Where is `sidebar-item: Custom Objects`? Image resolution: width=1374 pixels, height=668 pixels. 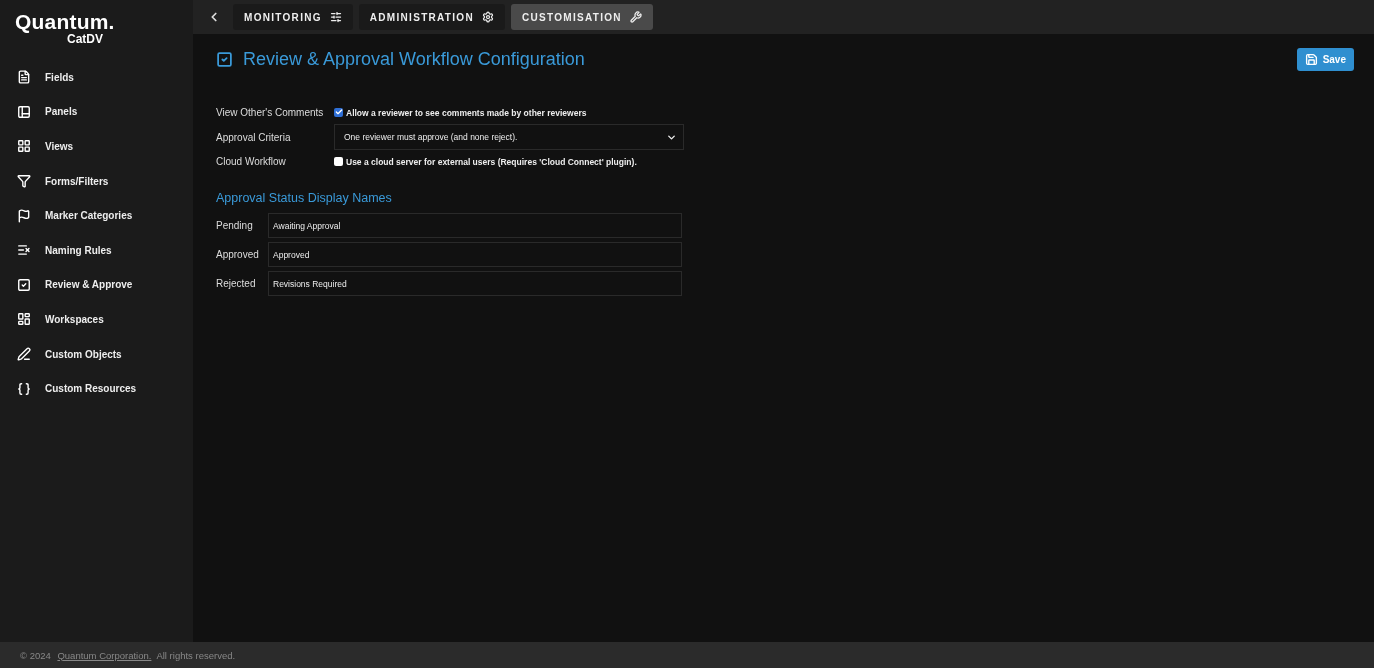 sidebar-item: Custom Objects is located at coordinates (96, 354).